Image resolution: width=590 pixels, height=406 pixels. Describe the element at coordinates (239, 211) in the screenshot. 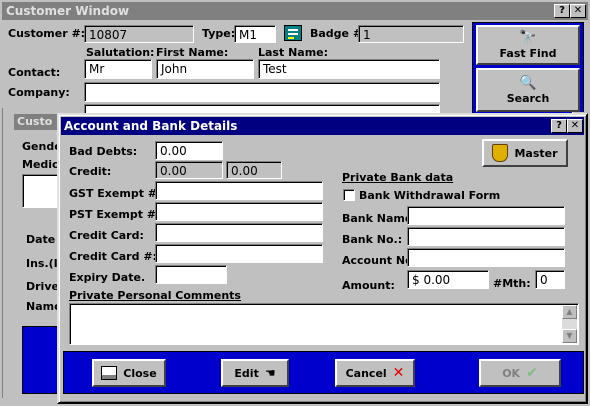

I see `pst-exempt-field` at that location.